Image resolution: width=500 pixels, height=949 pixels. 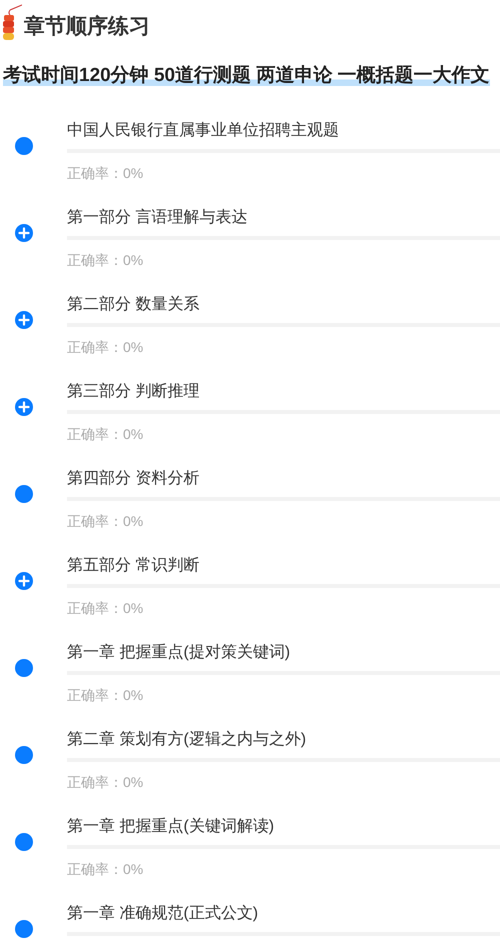 I want to click on exam-info: 考试时间120分钟 50道行测题 两道申论 一概括题一大作文, so click(x=246, y=75).